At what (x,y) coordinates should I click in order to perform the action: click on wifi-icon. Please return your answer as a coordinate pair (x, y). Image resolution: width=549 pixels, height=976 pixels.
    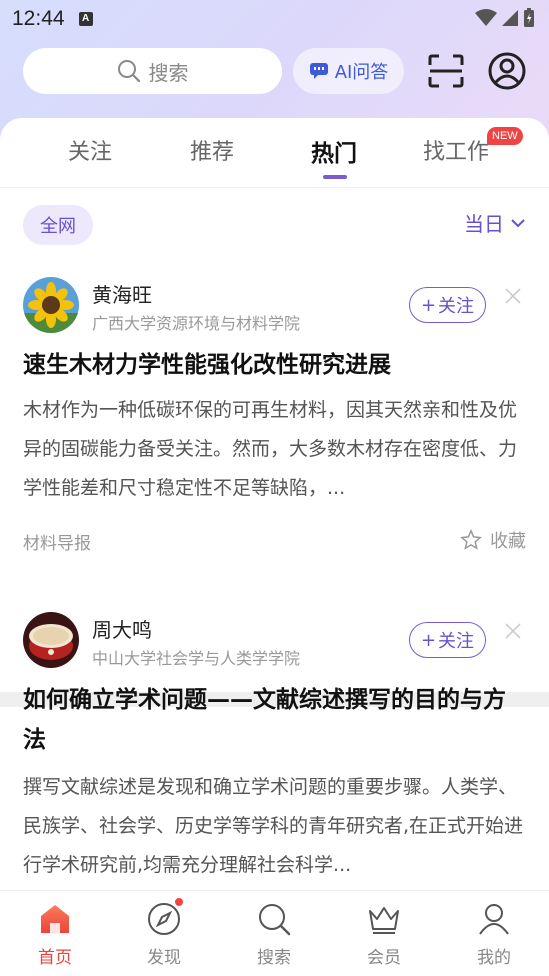
    Looking at the image, I should click on (486, 17).